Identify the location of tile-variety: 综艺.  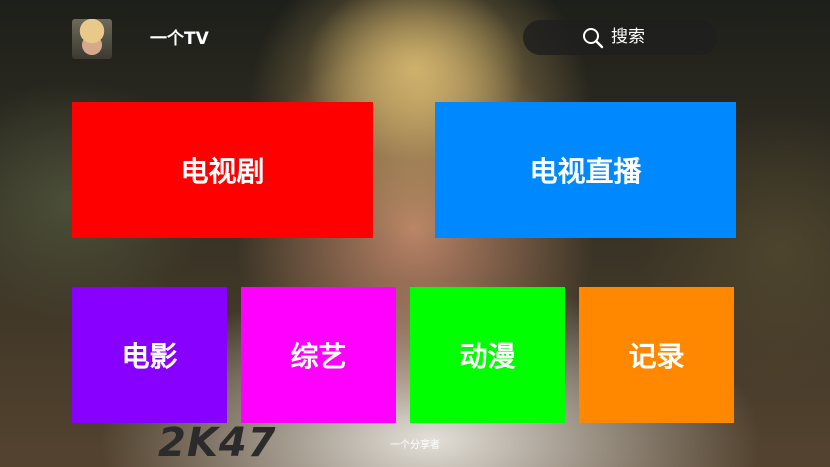
(318, 355).